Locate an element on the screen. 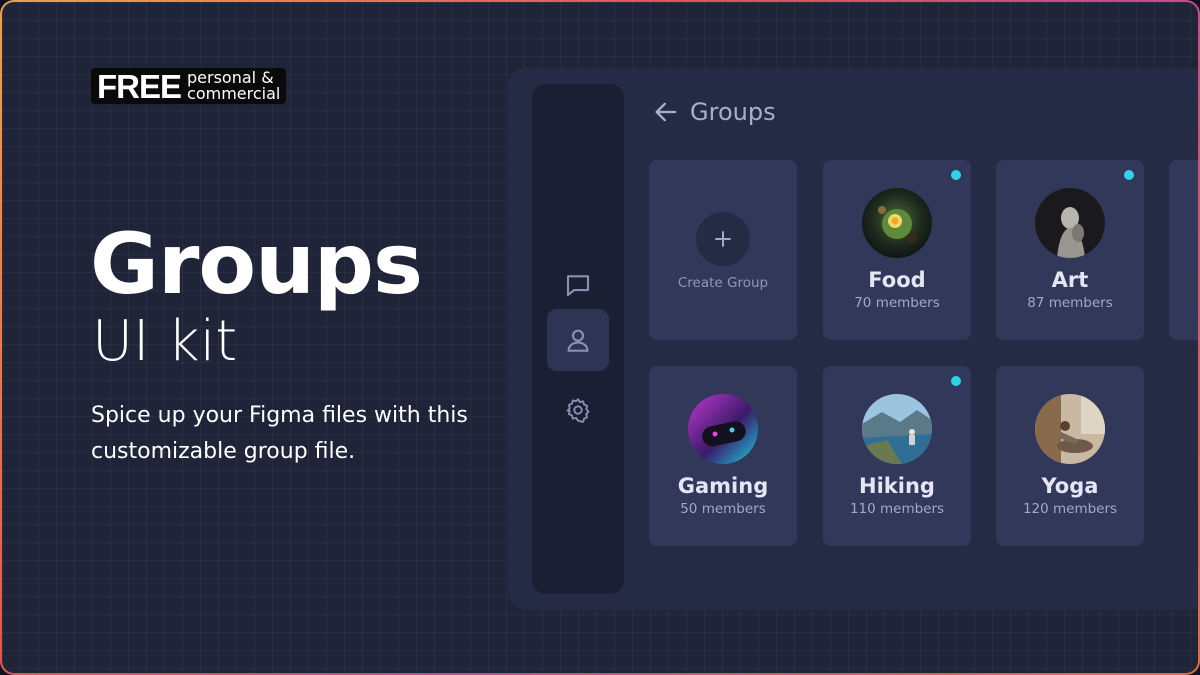  badge-free: FREE is located at coordinates (139, 86).